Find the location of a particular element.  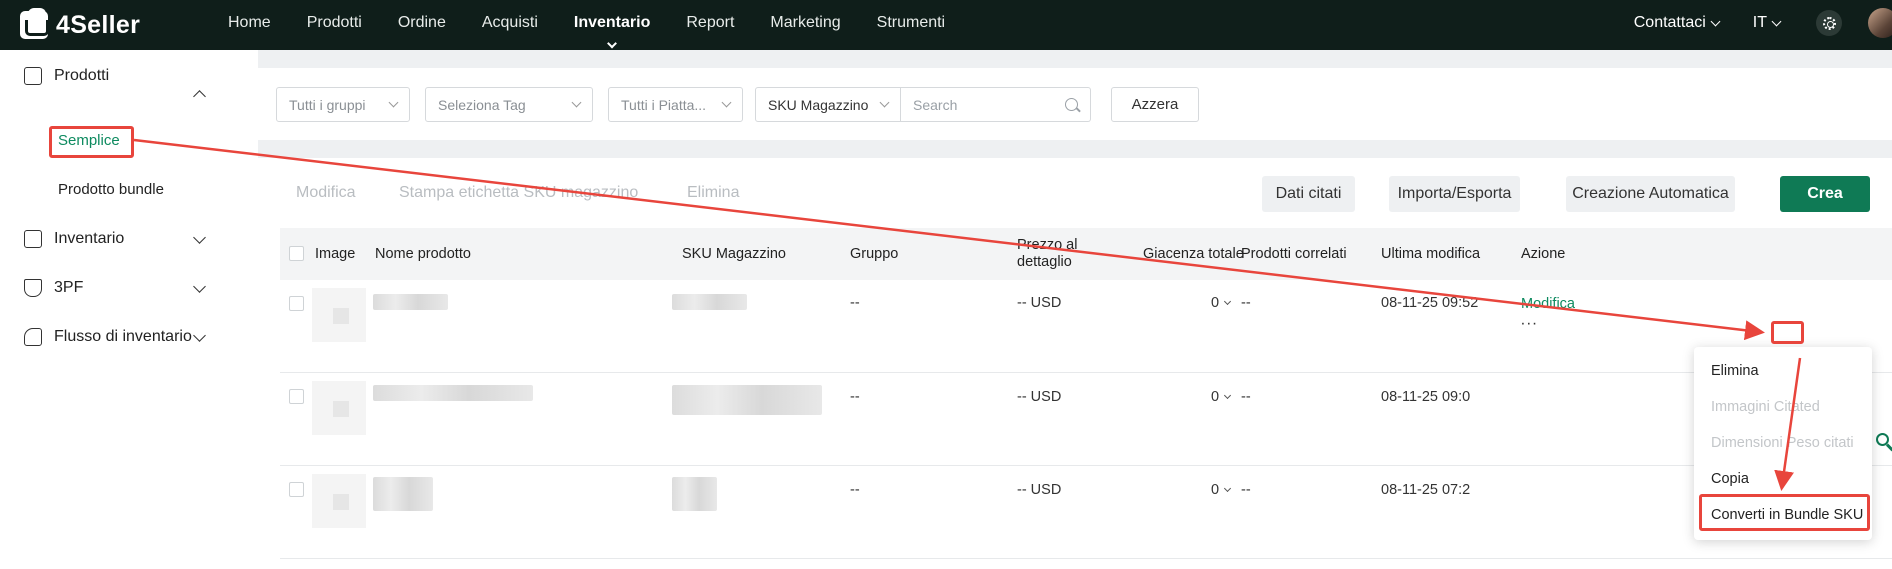

group-select: Tutti i gruppi is located at coordinates (343, 104).